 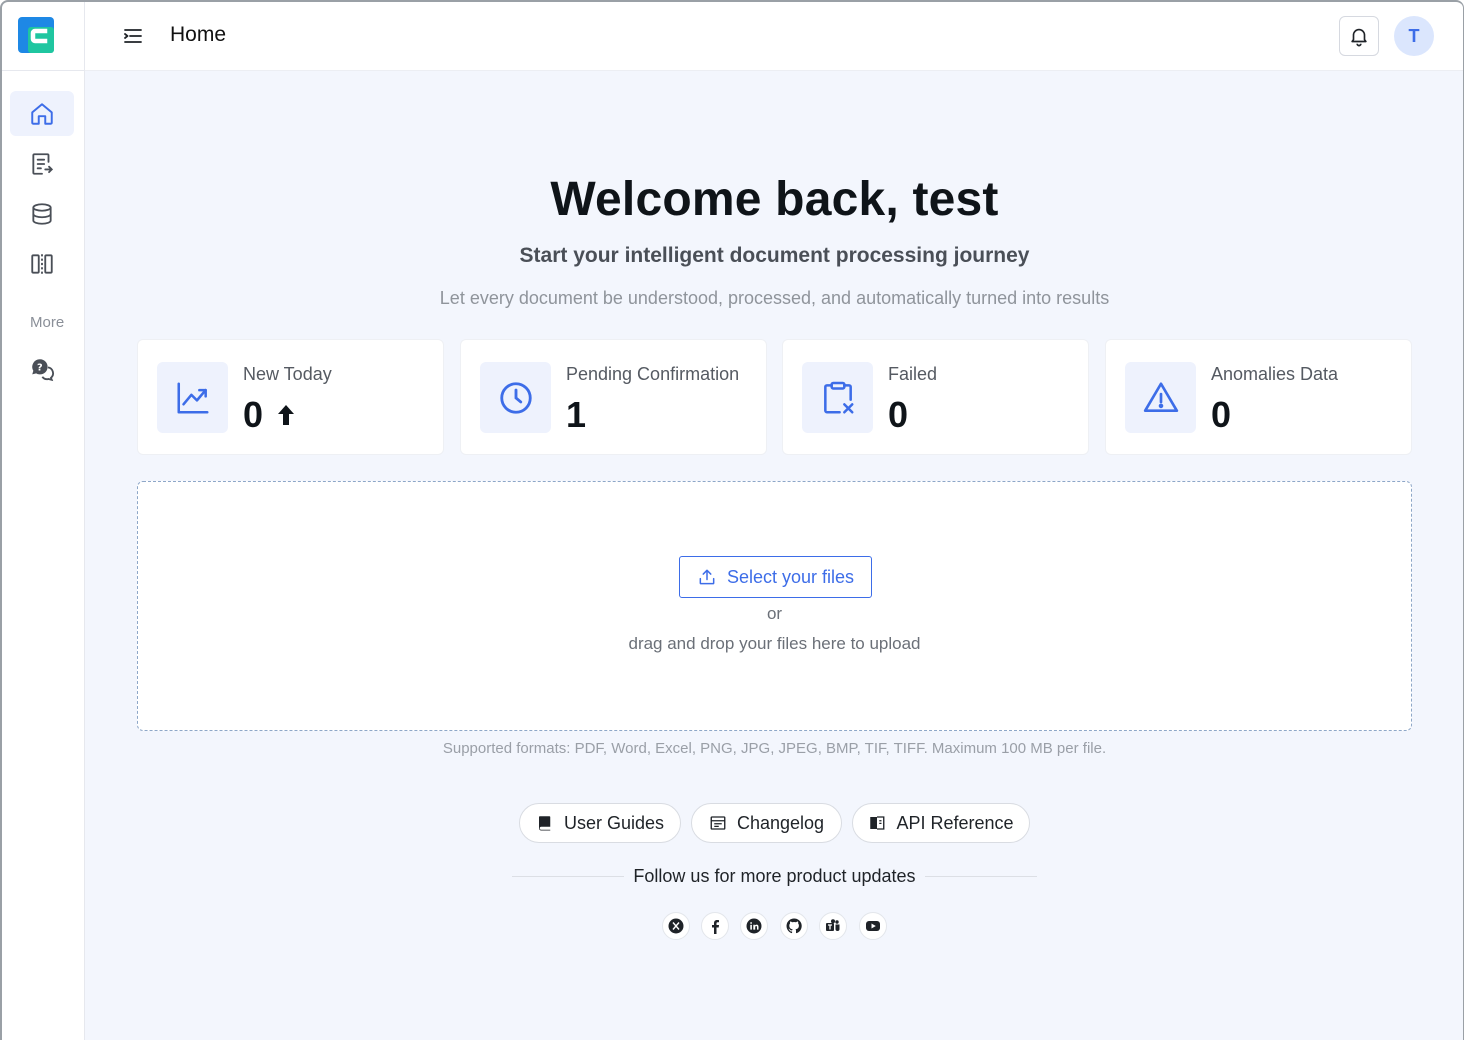 I want to click on trend-chart-icon, so click(x=192, y=397).